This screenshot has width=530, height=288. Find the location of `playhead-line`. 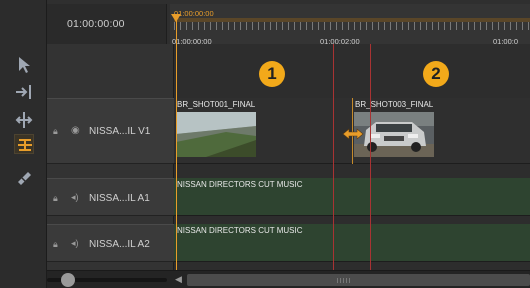

playhead-line is located at coordinates (176, 142).